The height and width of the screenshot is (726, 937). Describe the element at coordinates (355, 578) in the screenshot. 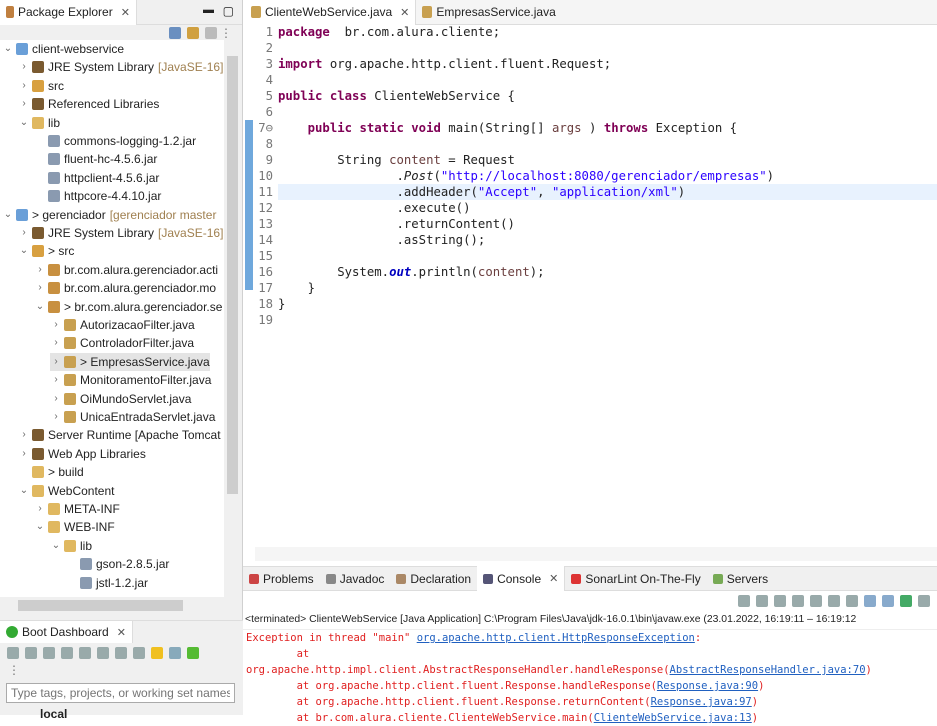

I see `tab-javadoc: Javadoc` at that location.